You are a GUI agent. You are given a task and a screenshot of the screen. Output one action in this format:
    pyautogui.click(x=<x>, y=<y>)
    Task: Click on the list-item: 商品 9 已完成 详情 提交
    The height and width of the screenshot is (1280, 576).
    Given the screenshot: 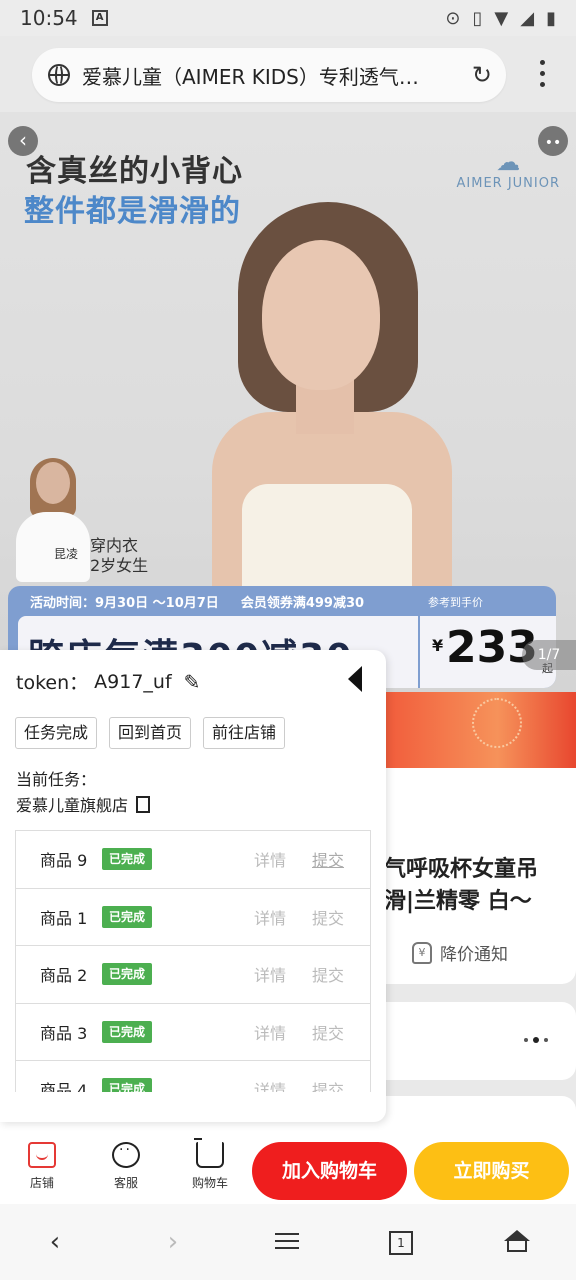 What is the action you would take?
    pyautogui.click(x=193, y=860)
    